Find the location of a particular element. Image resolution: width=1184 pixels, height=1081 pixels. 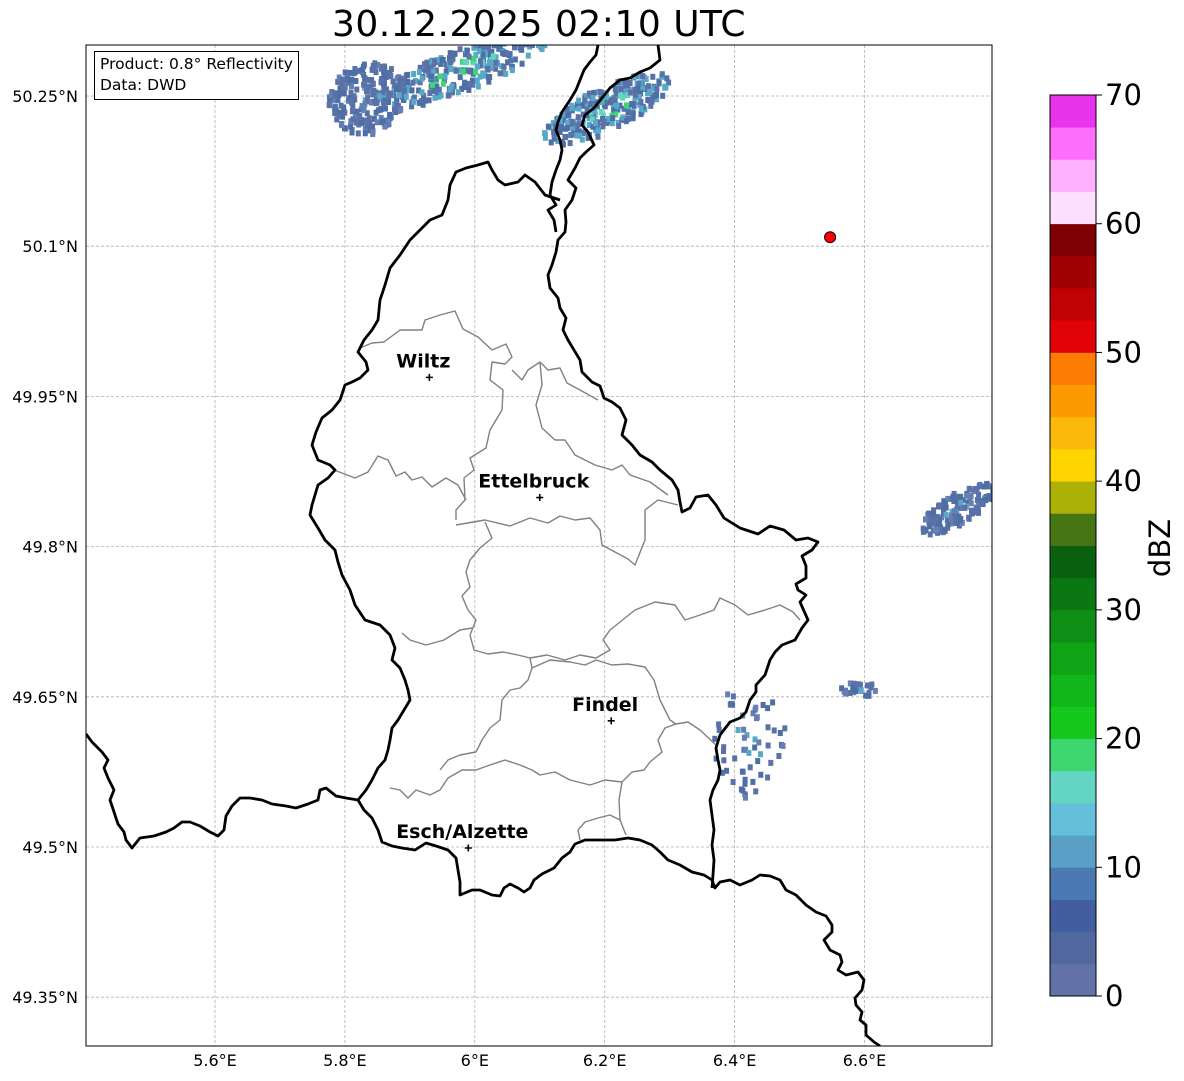

y-tick-label: 50.1°N is located at coordinates (50, 246).